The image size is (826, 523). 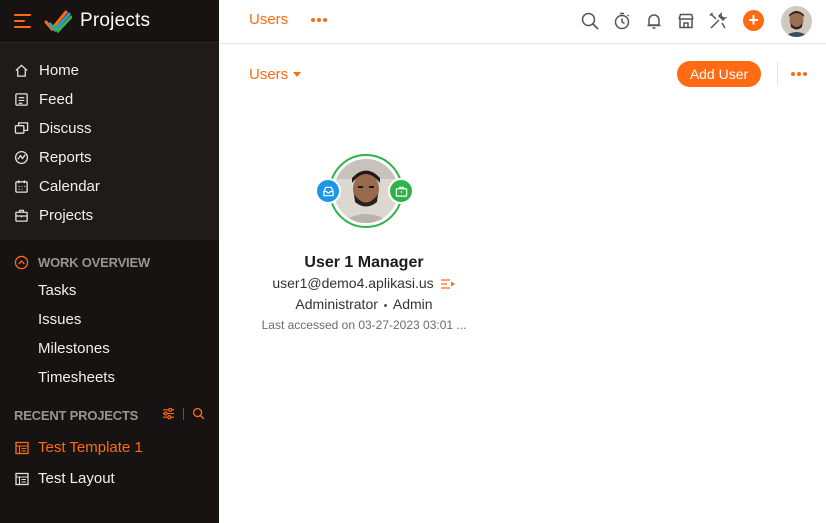 I want to click on user-role-row: Administrator Admin, so click(x=364, y=304).